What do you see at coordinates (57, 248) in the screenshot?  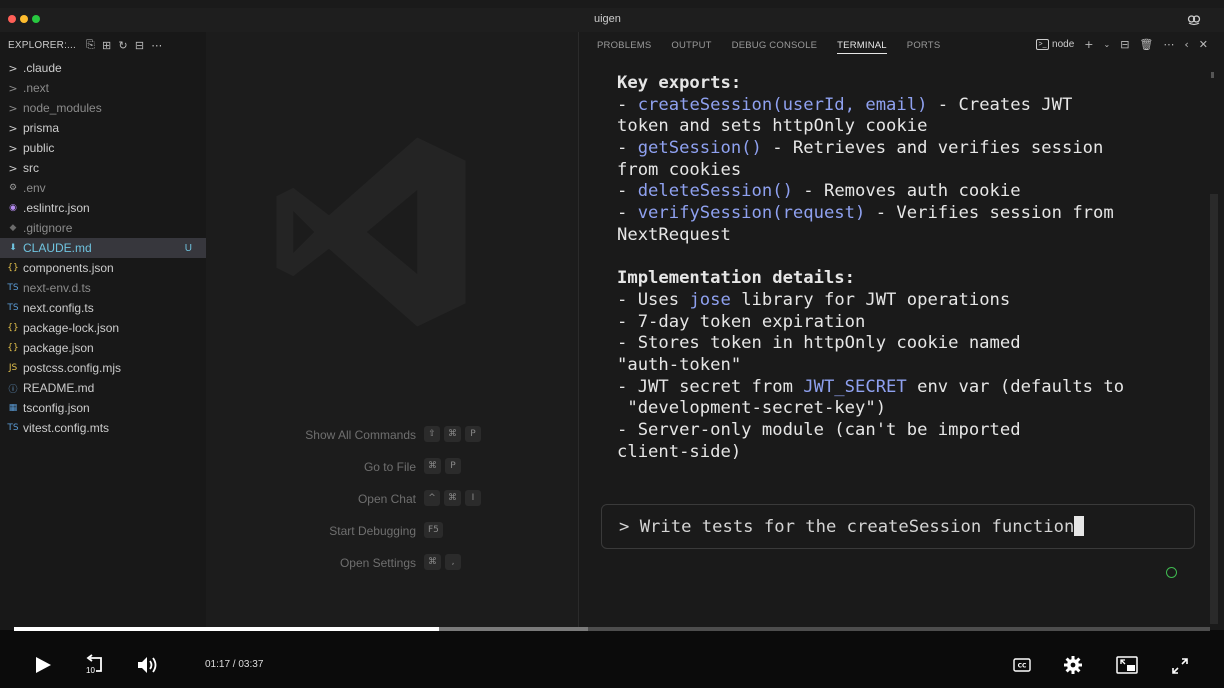 I see `file-label: CLAUDE.md` at bounding box center [57, 248].